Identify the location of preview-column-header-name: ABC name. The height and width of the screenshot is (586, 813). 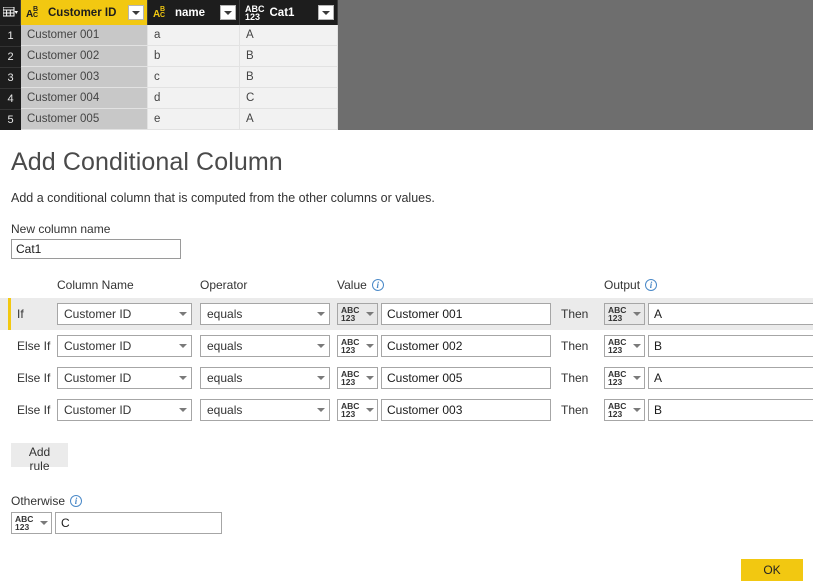
(194, 12).